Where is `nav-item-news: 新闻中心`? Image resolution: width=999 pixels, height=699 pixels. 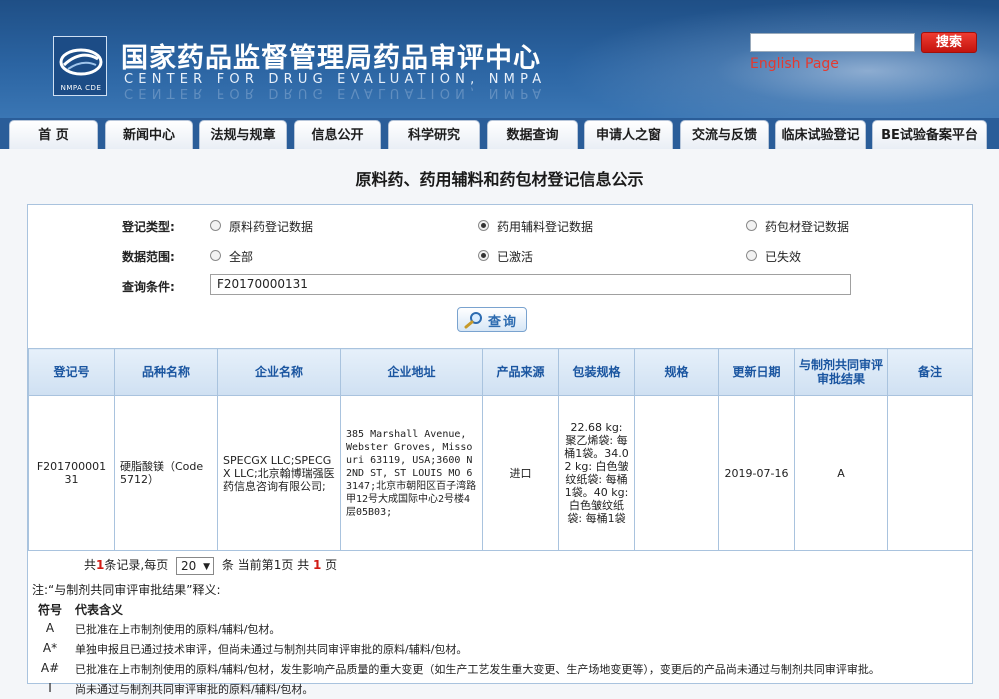 nav-item-news: 新闻中心 is located at coordinates (149, 134).